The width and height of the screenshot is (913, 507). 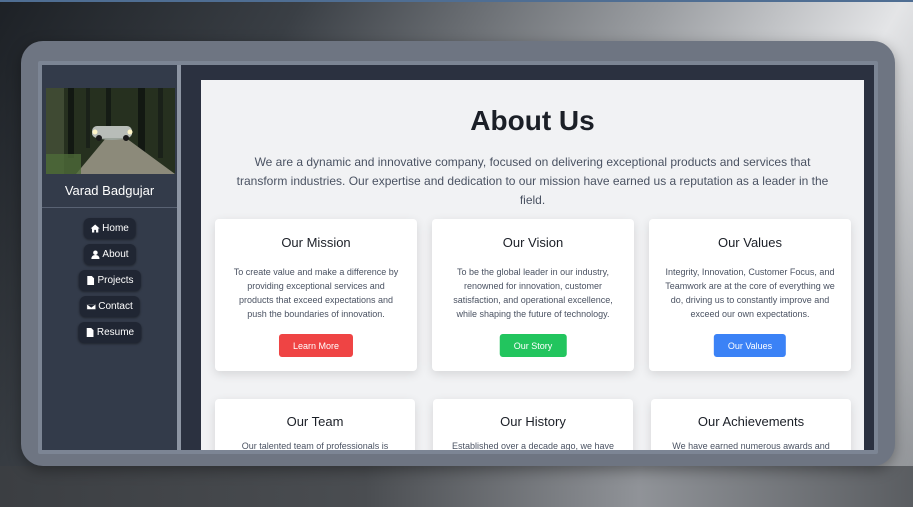 What do you see at coordinates (315, 445) in the screenshot?
I see `card-text: Our talented team of professionals is` at bounding box center [315, 445].